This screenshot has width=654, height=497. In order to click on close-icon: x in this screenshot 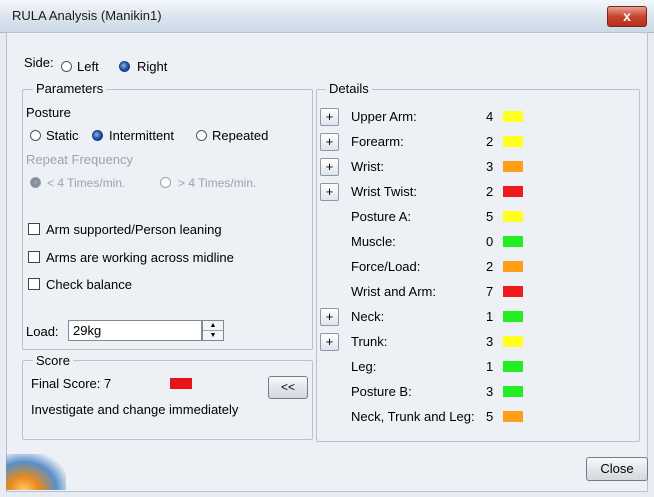, I will do `click(627, 16)`.